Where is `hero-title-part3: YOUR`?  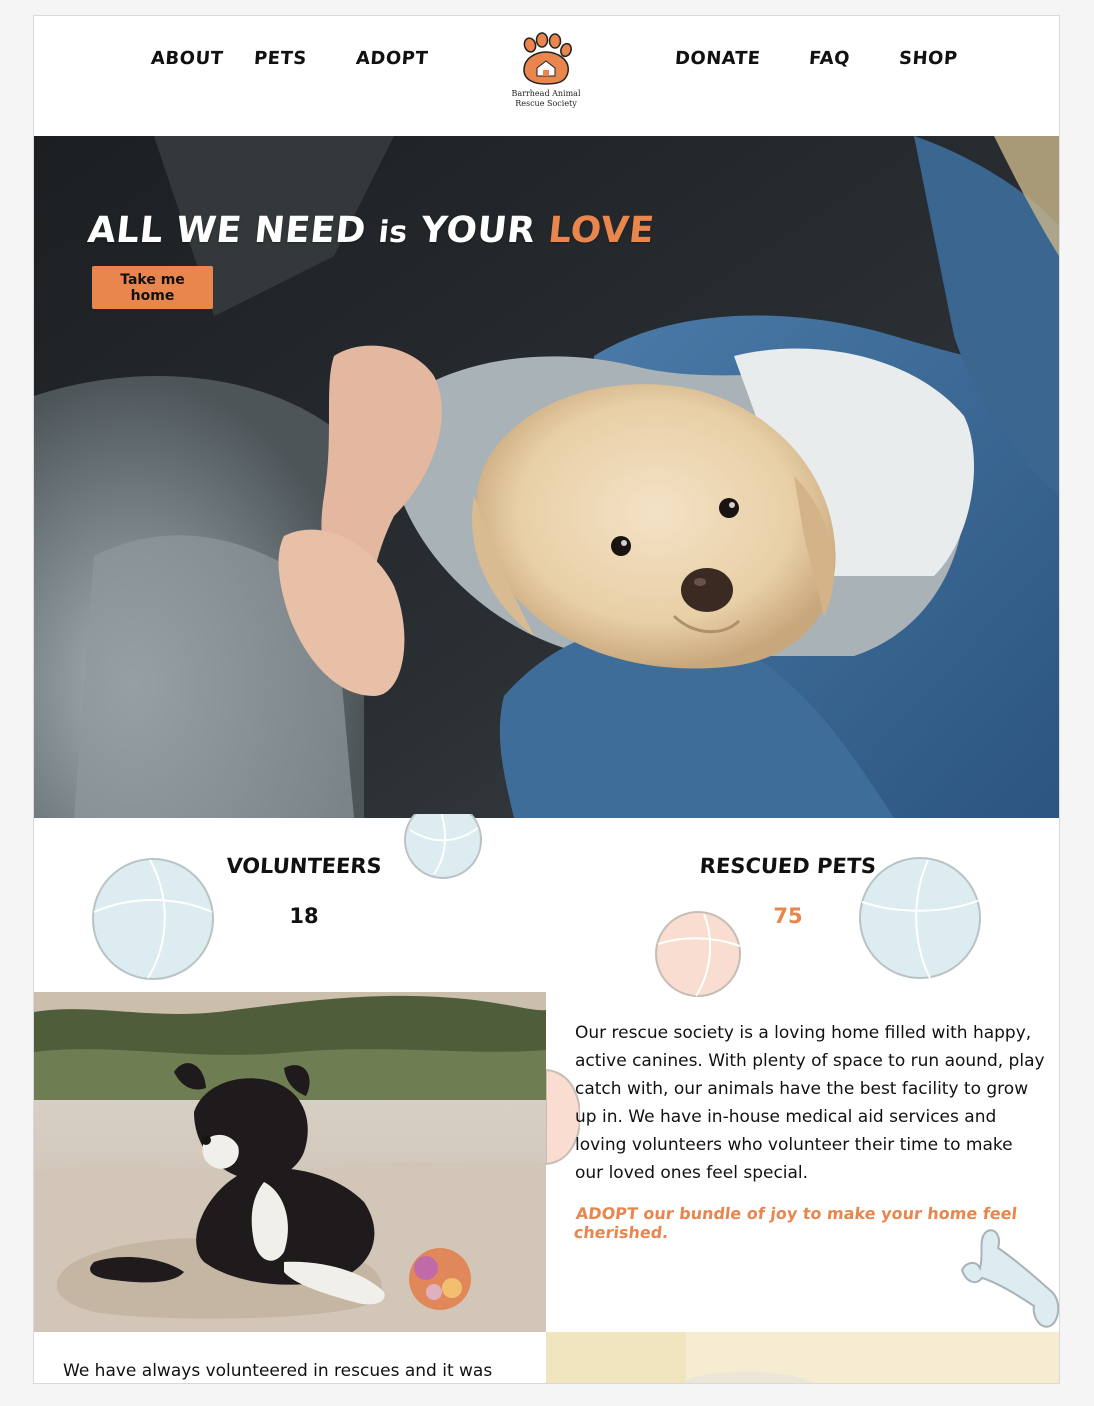
hero-title-part3: YOUR is located at coordinates (478, 230).